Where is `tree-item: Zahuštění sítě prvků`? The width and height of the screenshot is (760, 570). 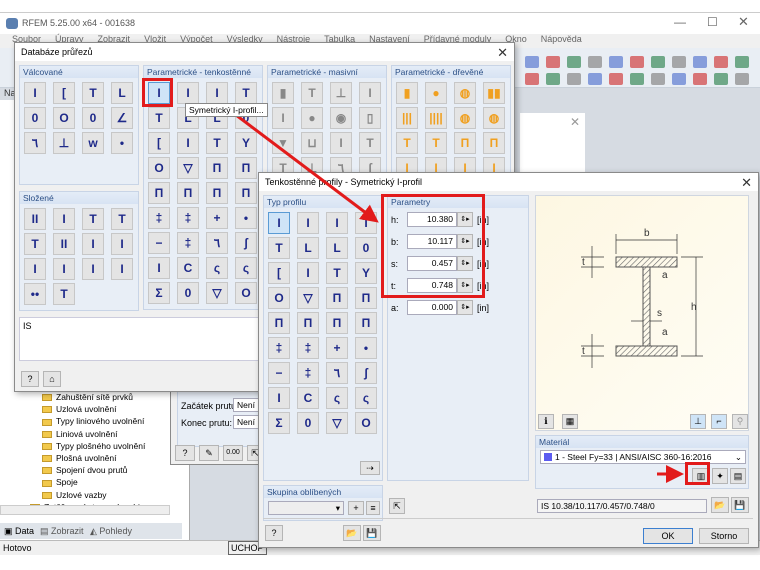 tree-item: Zahuštění sítě prvků is located at coordinates (105, 398).